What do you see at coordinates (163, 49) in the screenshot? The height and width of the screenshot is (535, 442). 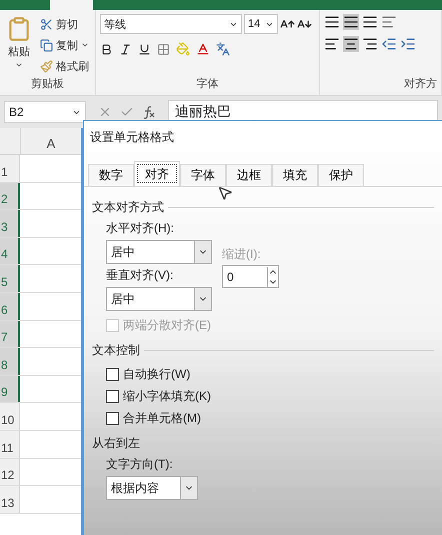 I see `borders-icon` at bounding box center [163, 49].